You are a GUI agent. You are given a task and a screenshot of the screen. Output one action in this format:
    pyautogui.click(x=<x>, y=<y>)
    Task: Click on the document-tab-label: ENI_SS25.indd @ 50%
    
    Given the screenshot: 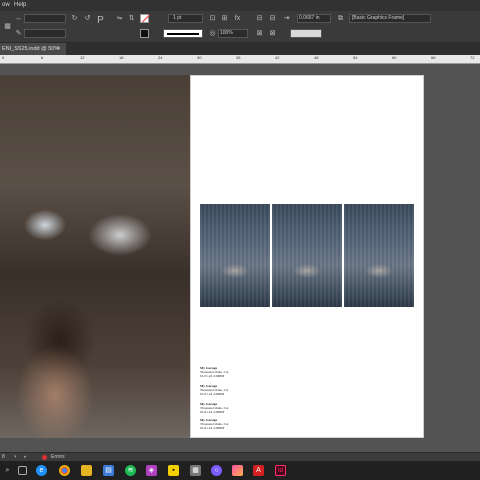 What is the action you would take?
    pyautogui.click(x=31, y=49)
    